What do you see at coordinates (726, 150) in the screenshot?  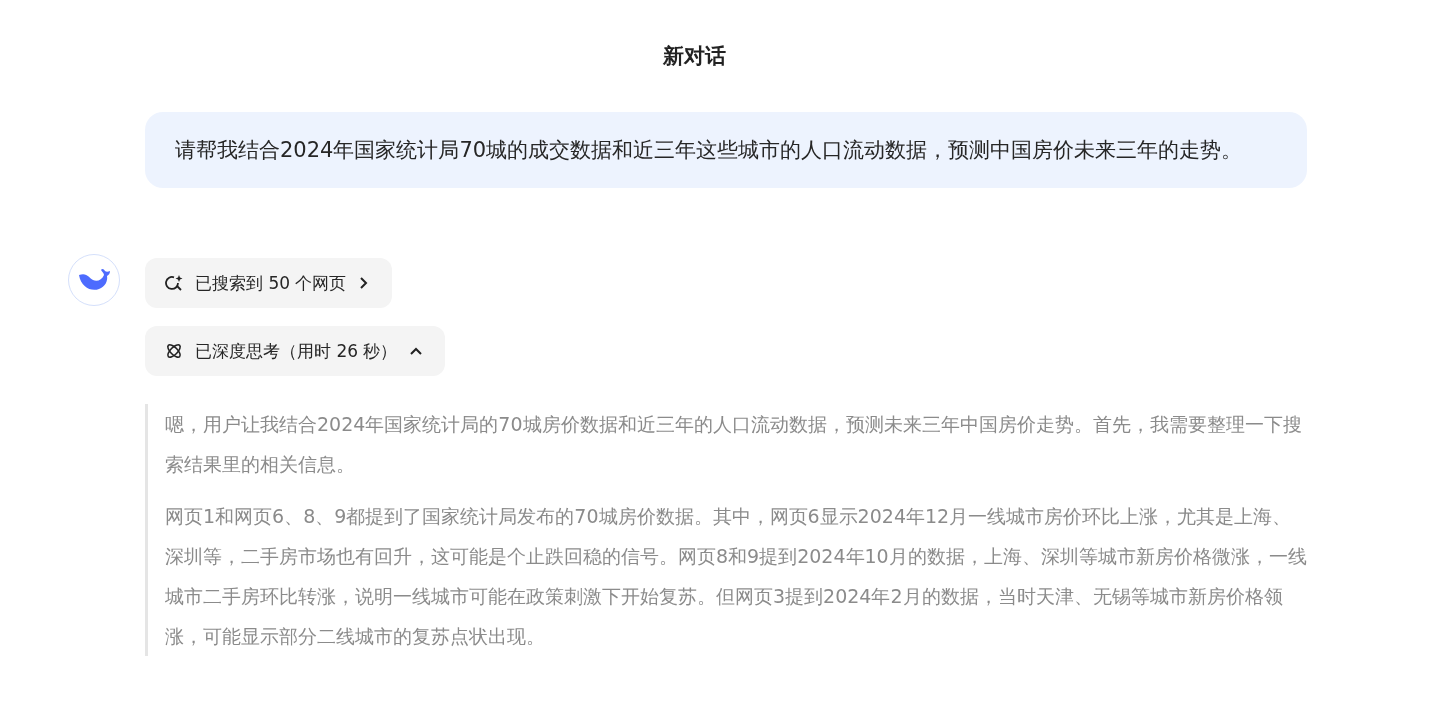 I see `user-message: 请帮我结合2024年国家统计局70城的成交数据和近三年这些城市的人口流动数据，预测中国房价未来三年的走势。` at bounding box center [726, 150].